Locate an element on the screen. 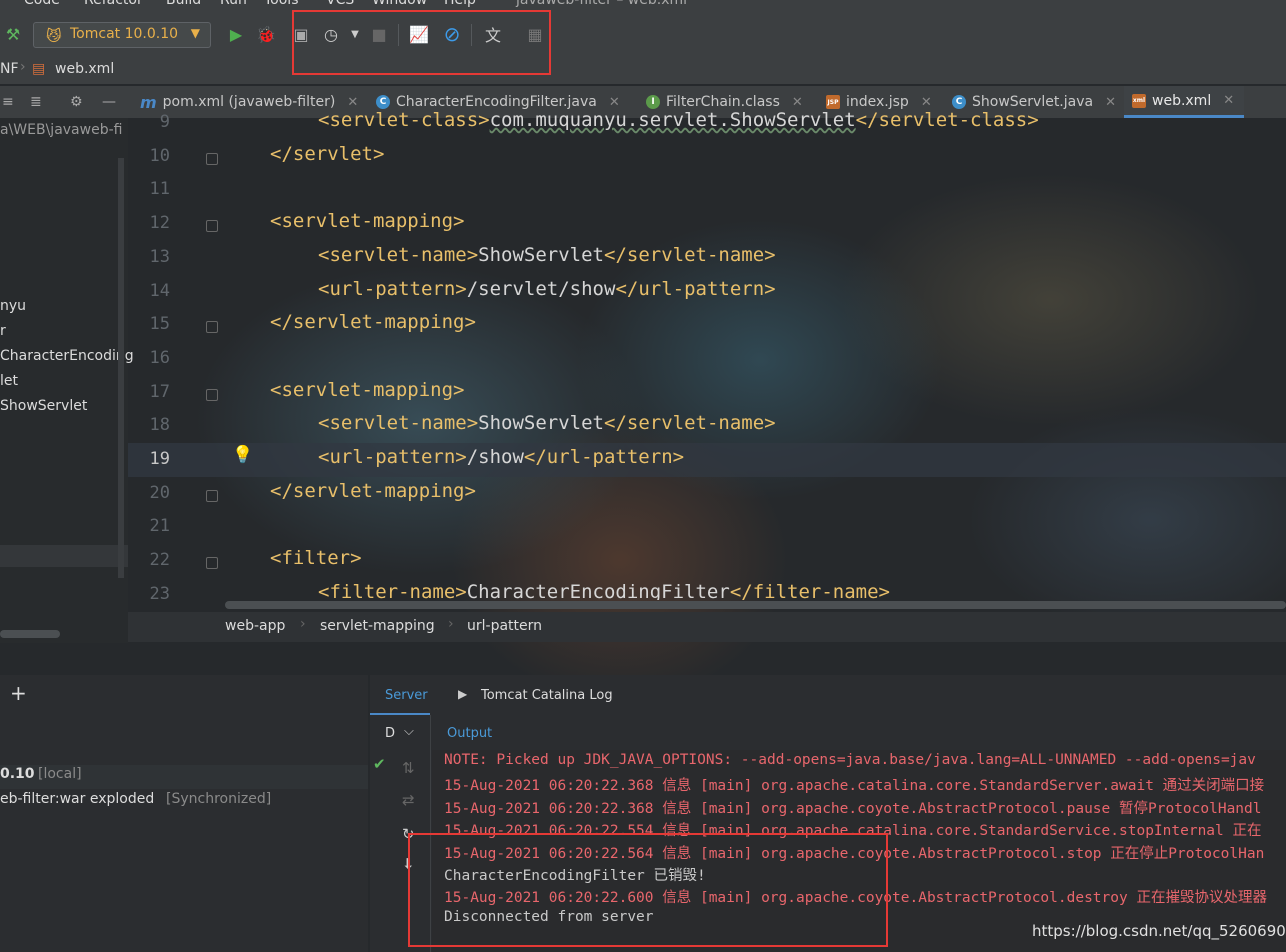 This screenshot has height=952, width=1286. xml-file-icon: xml is located at coordinates (1139, 100).